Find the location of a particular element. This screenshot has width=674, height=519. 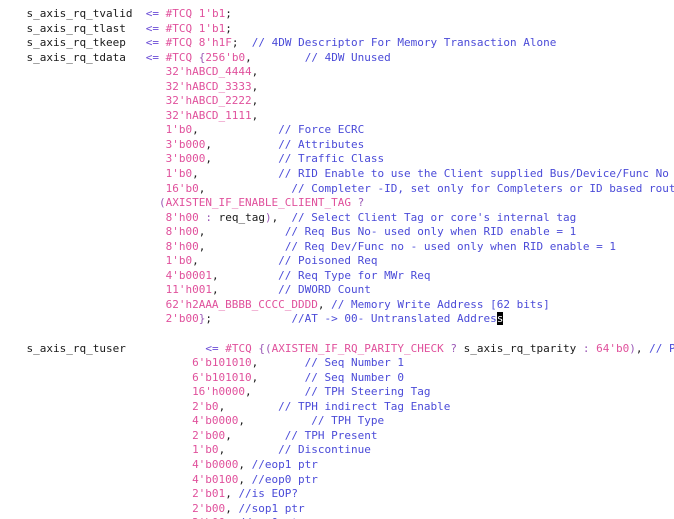

code-line: 4'b0100, //eop0 ptr is located at coordinates (337, 480).